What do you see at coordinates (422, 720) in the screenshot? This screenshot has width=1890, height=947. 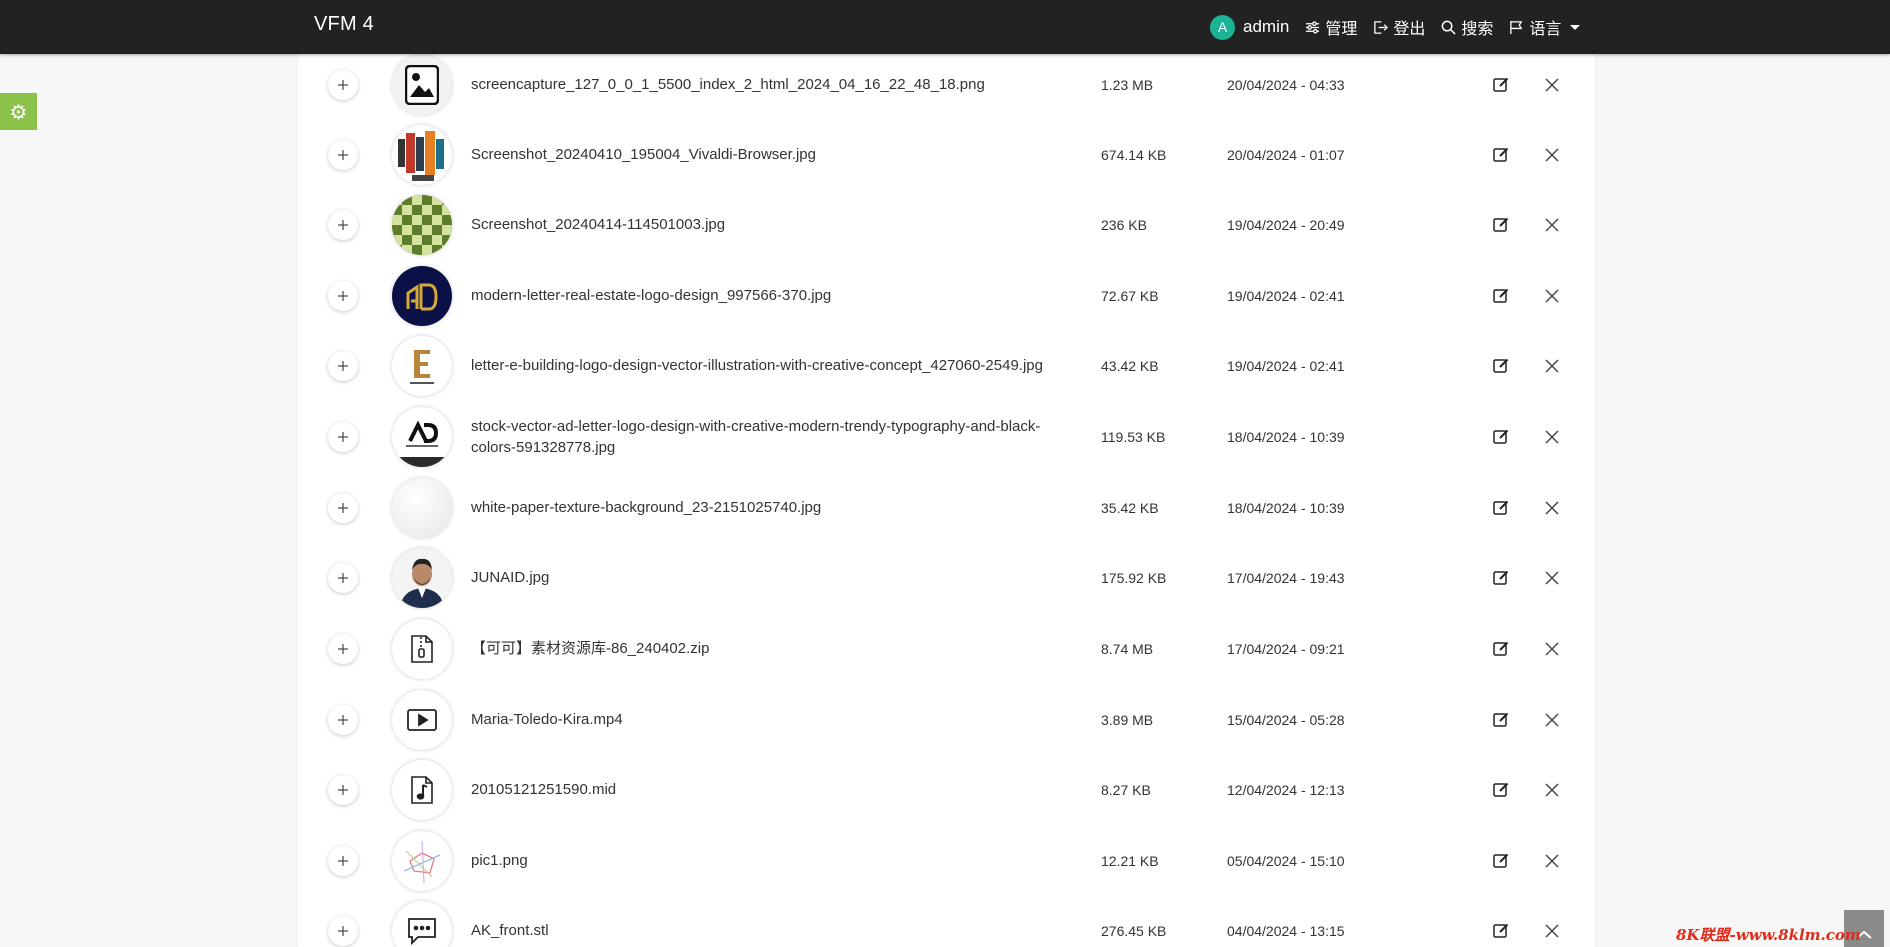 I see `video-file-icon` at bounding box center [422, 720].